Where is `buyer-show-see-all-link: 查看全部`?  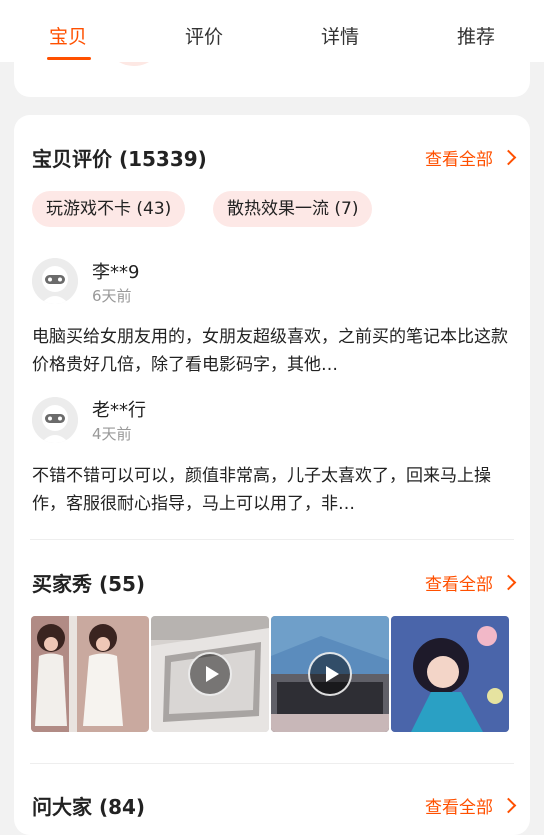 buyer-show-see-all-link: 查看全部 is located at coordinates (471, 582).